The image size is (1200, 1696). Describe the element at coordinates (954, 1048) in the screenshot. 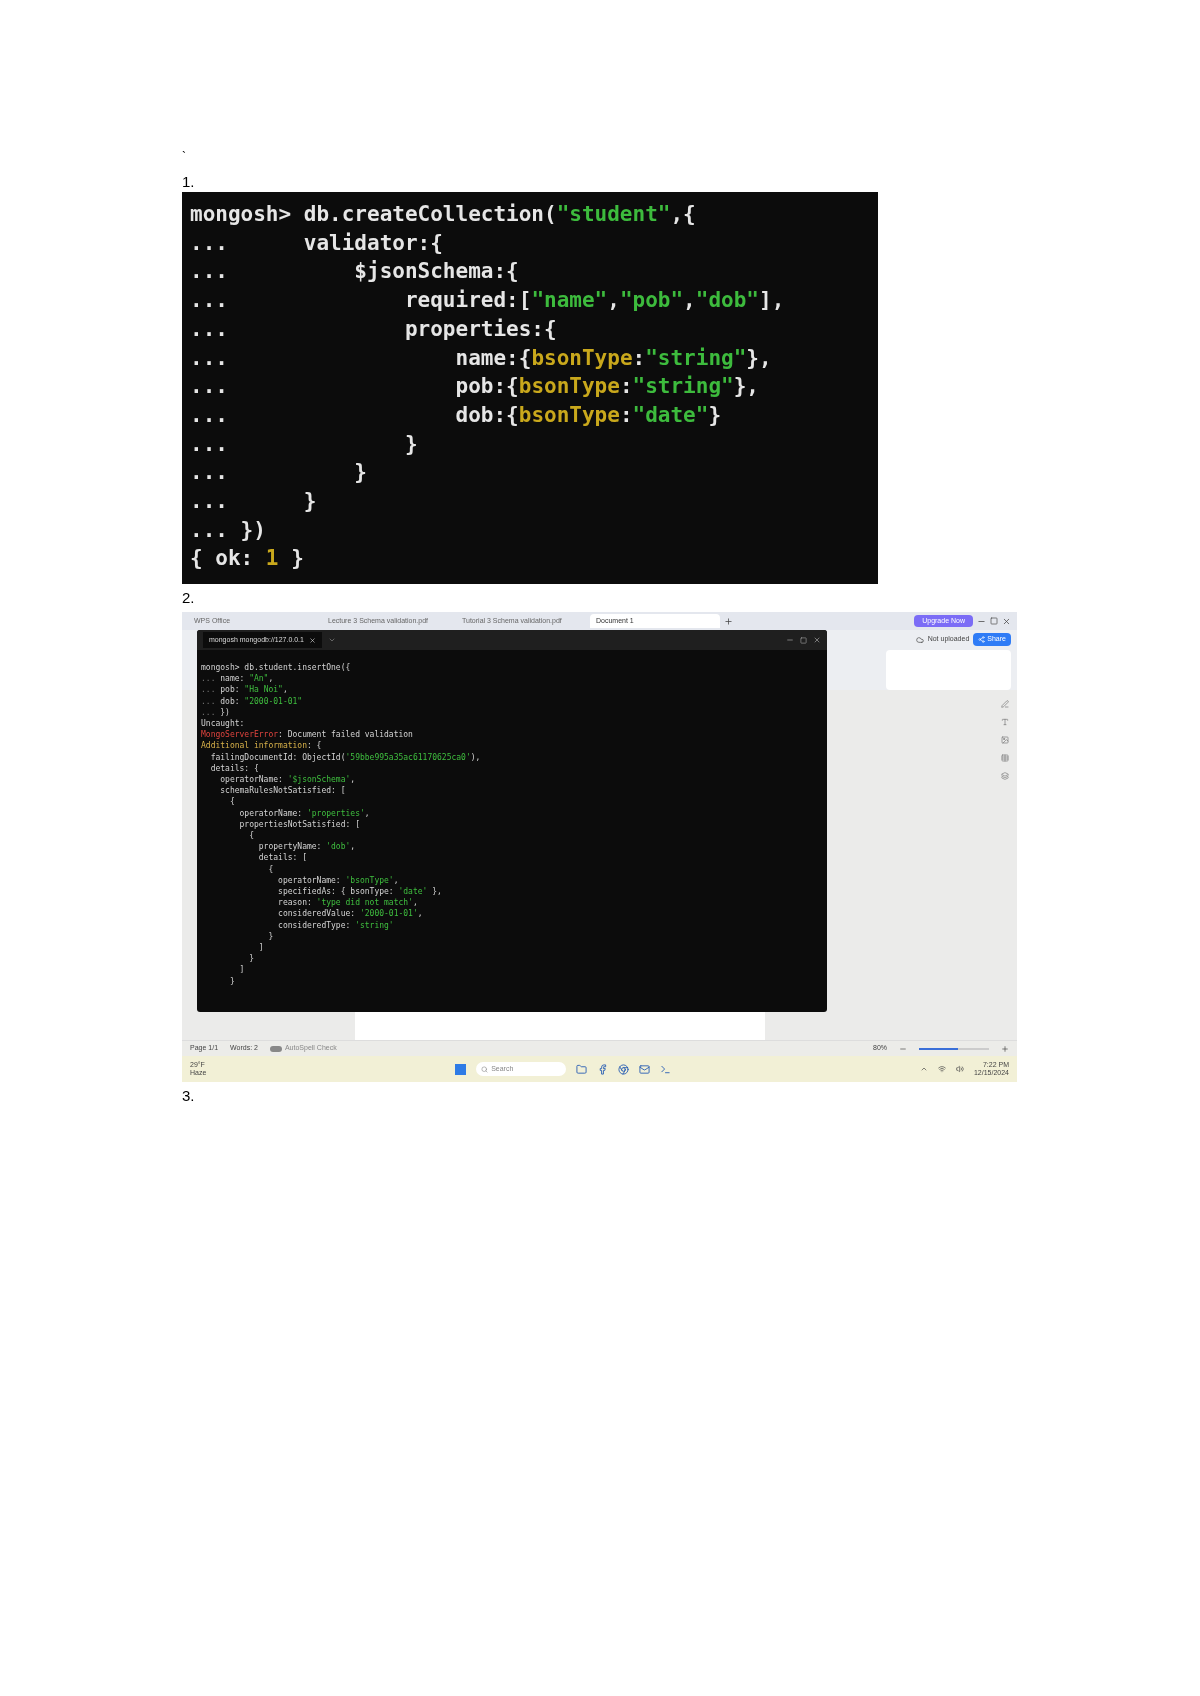

I see `zoom-slider` at that location.